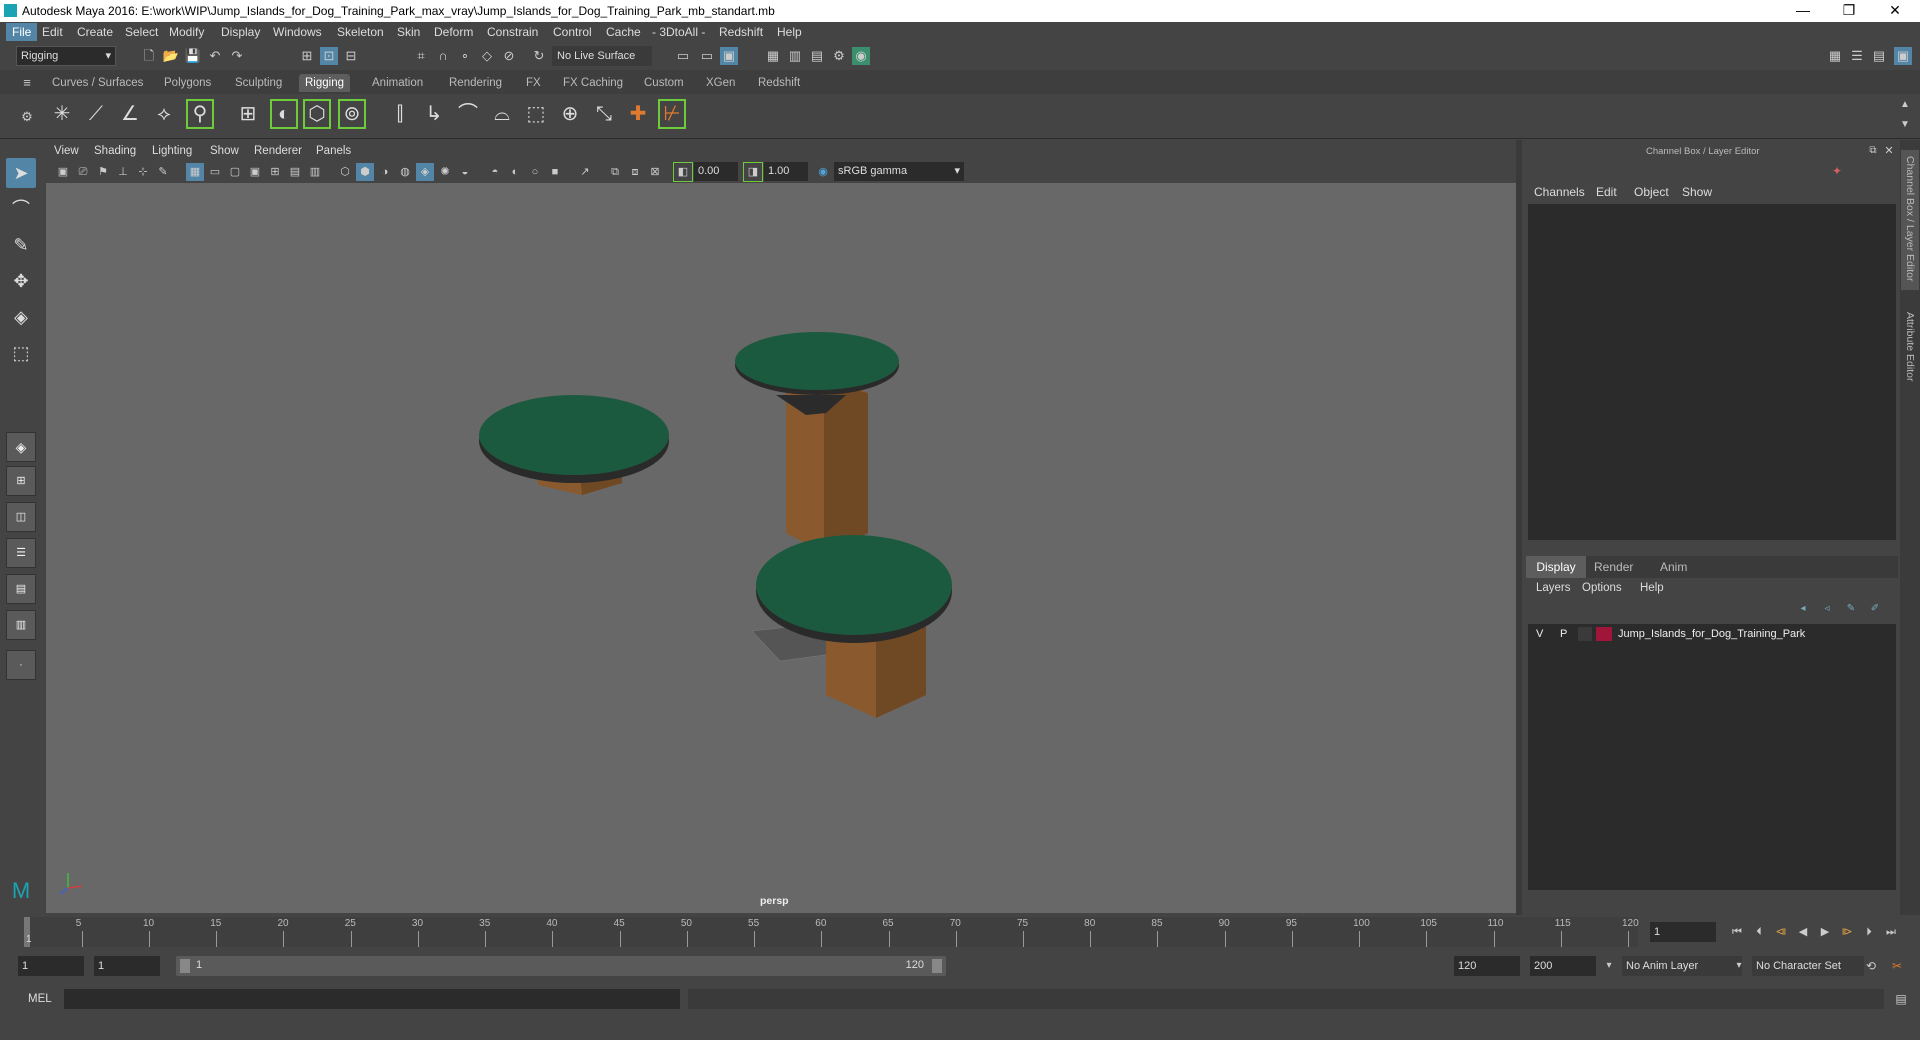 The width and height of the screenshot is (1920, 1040). Describe the element at coordinates (83, 172) in the screenshot. I see `camera-attributes-icon: ⎚` at that location.